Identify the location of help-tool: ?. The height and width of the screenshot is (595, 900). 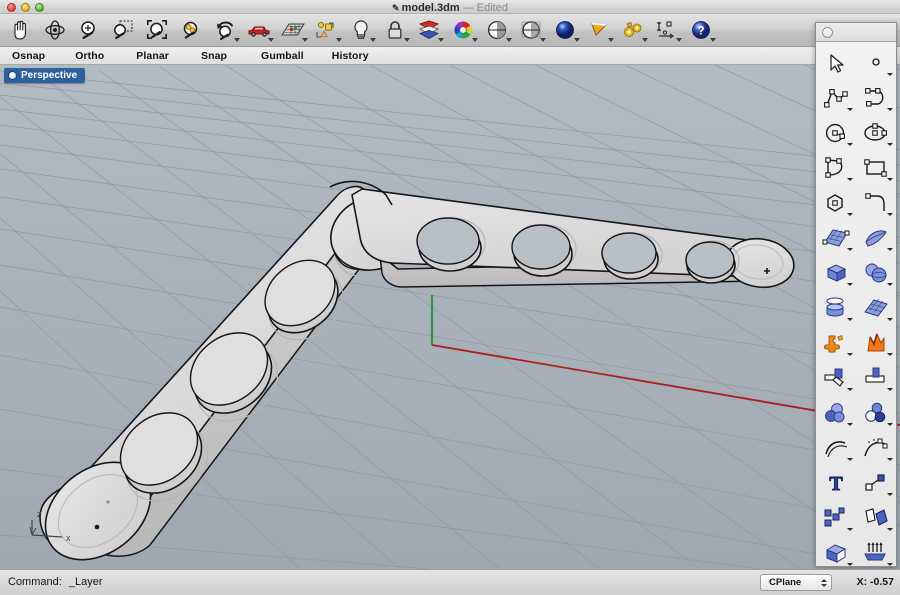
(701, 30).